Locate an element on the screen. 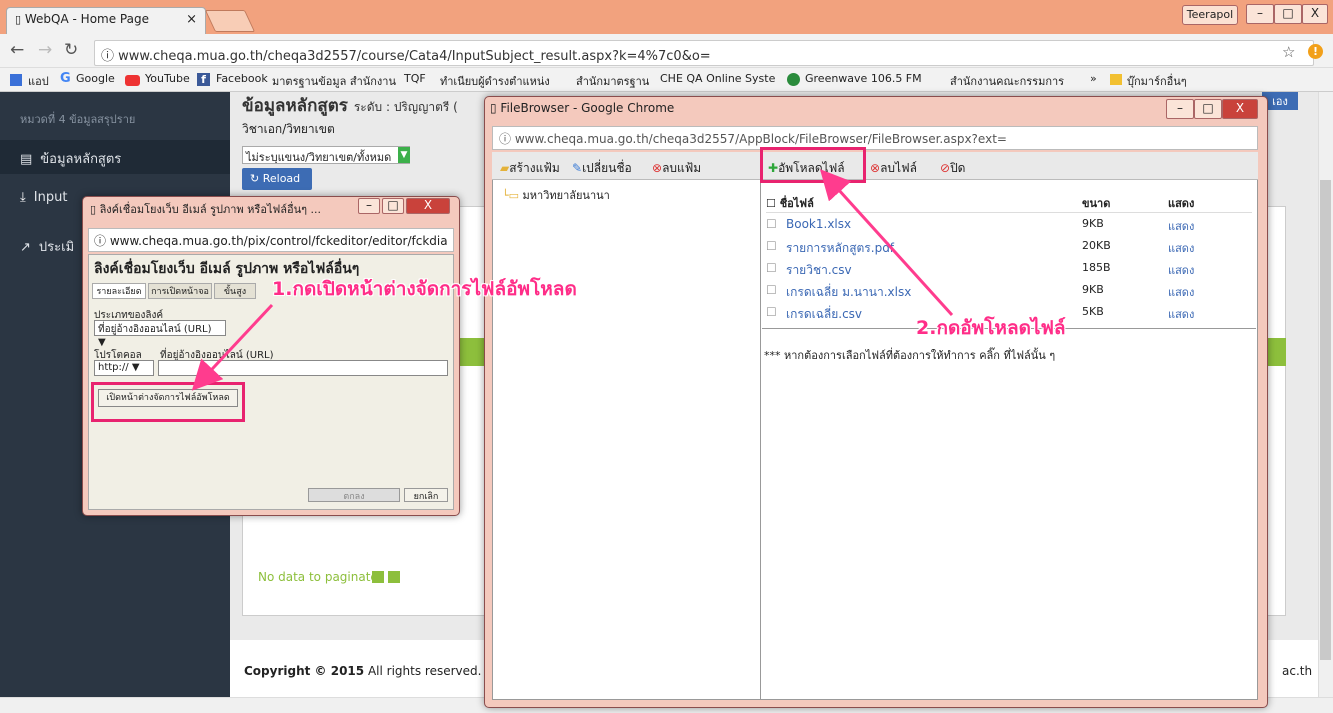  arrow-step2 is located at coordinates (886, 243).